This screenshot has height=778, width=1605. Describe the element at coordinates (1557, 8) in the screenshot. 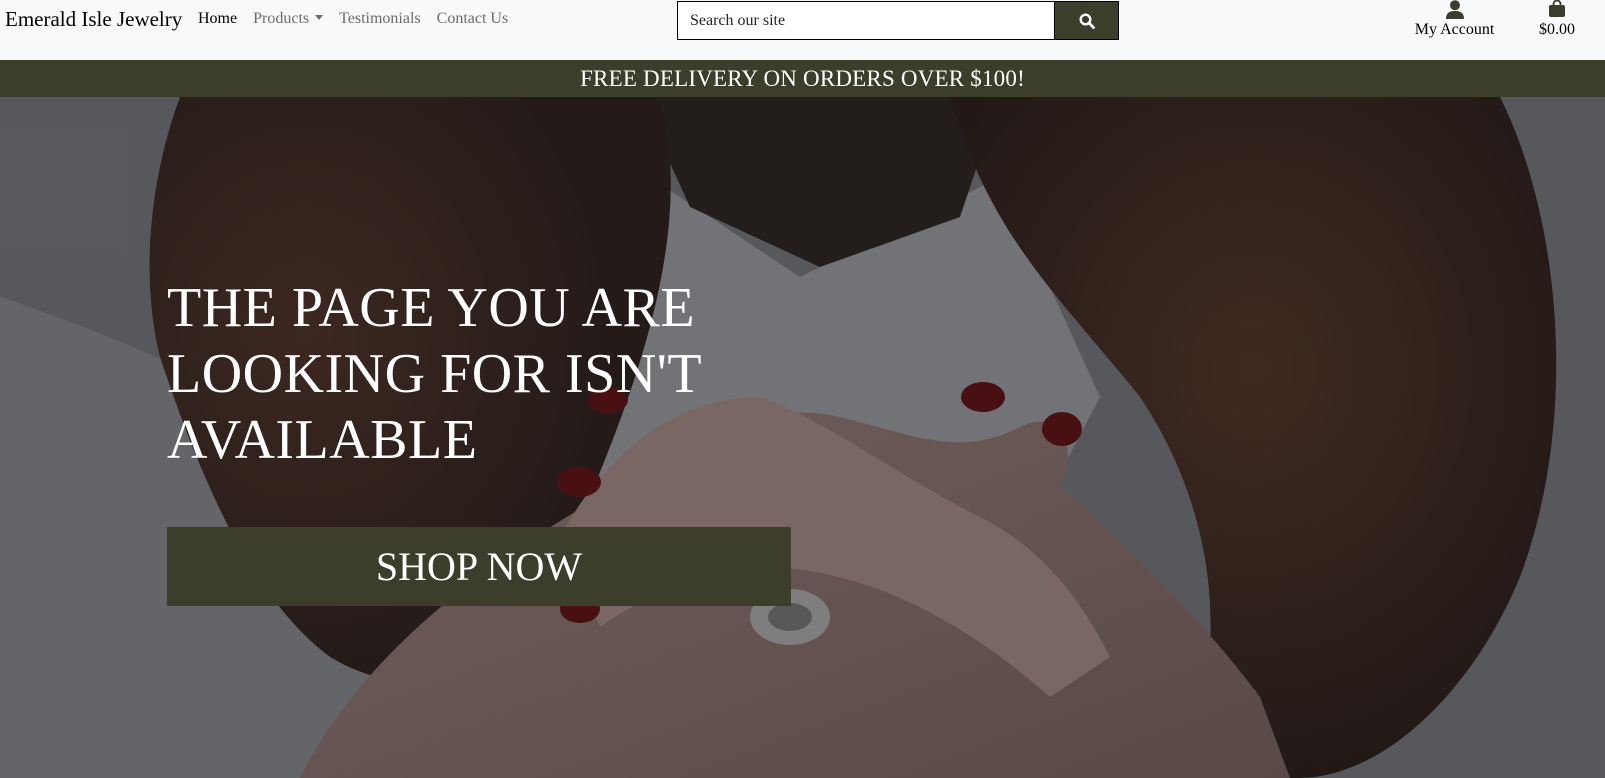

I see `shopping-bag-icon` at that location.